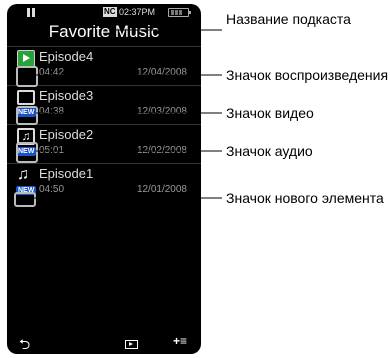 The width and height of the screenshot is (390, 358). Describe the element at coordinates (307, 75) in the screenshot. I see `annotation-play-icon: Значок воспроизведения` at that location.